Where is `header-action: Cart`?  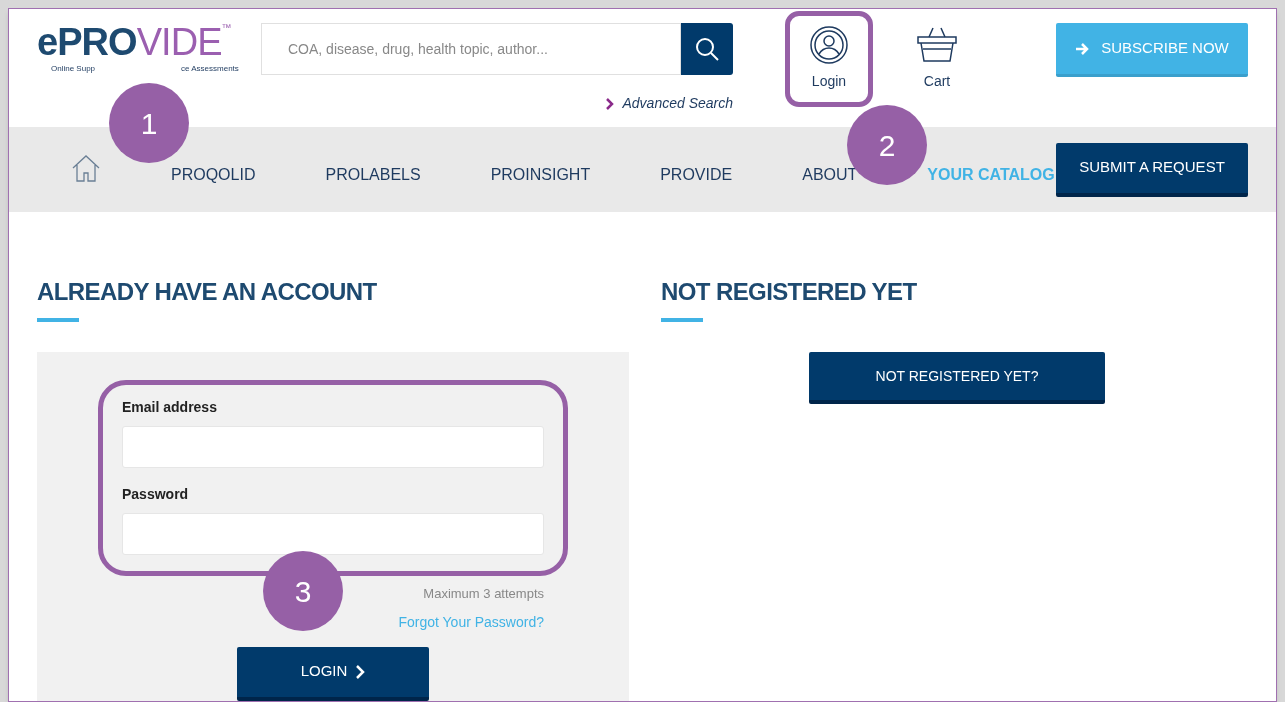 header-action: Cart is located at coordinates (937, 58).